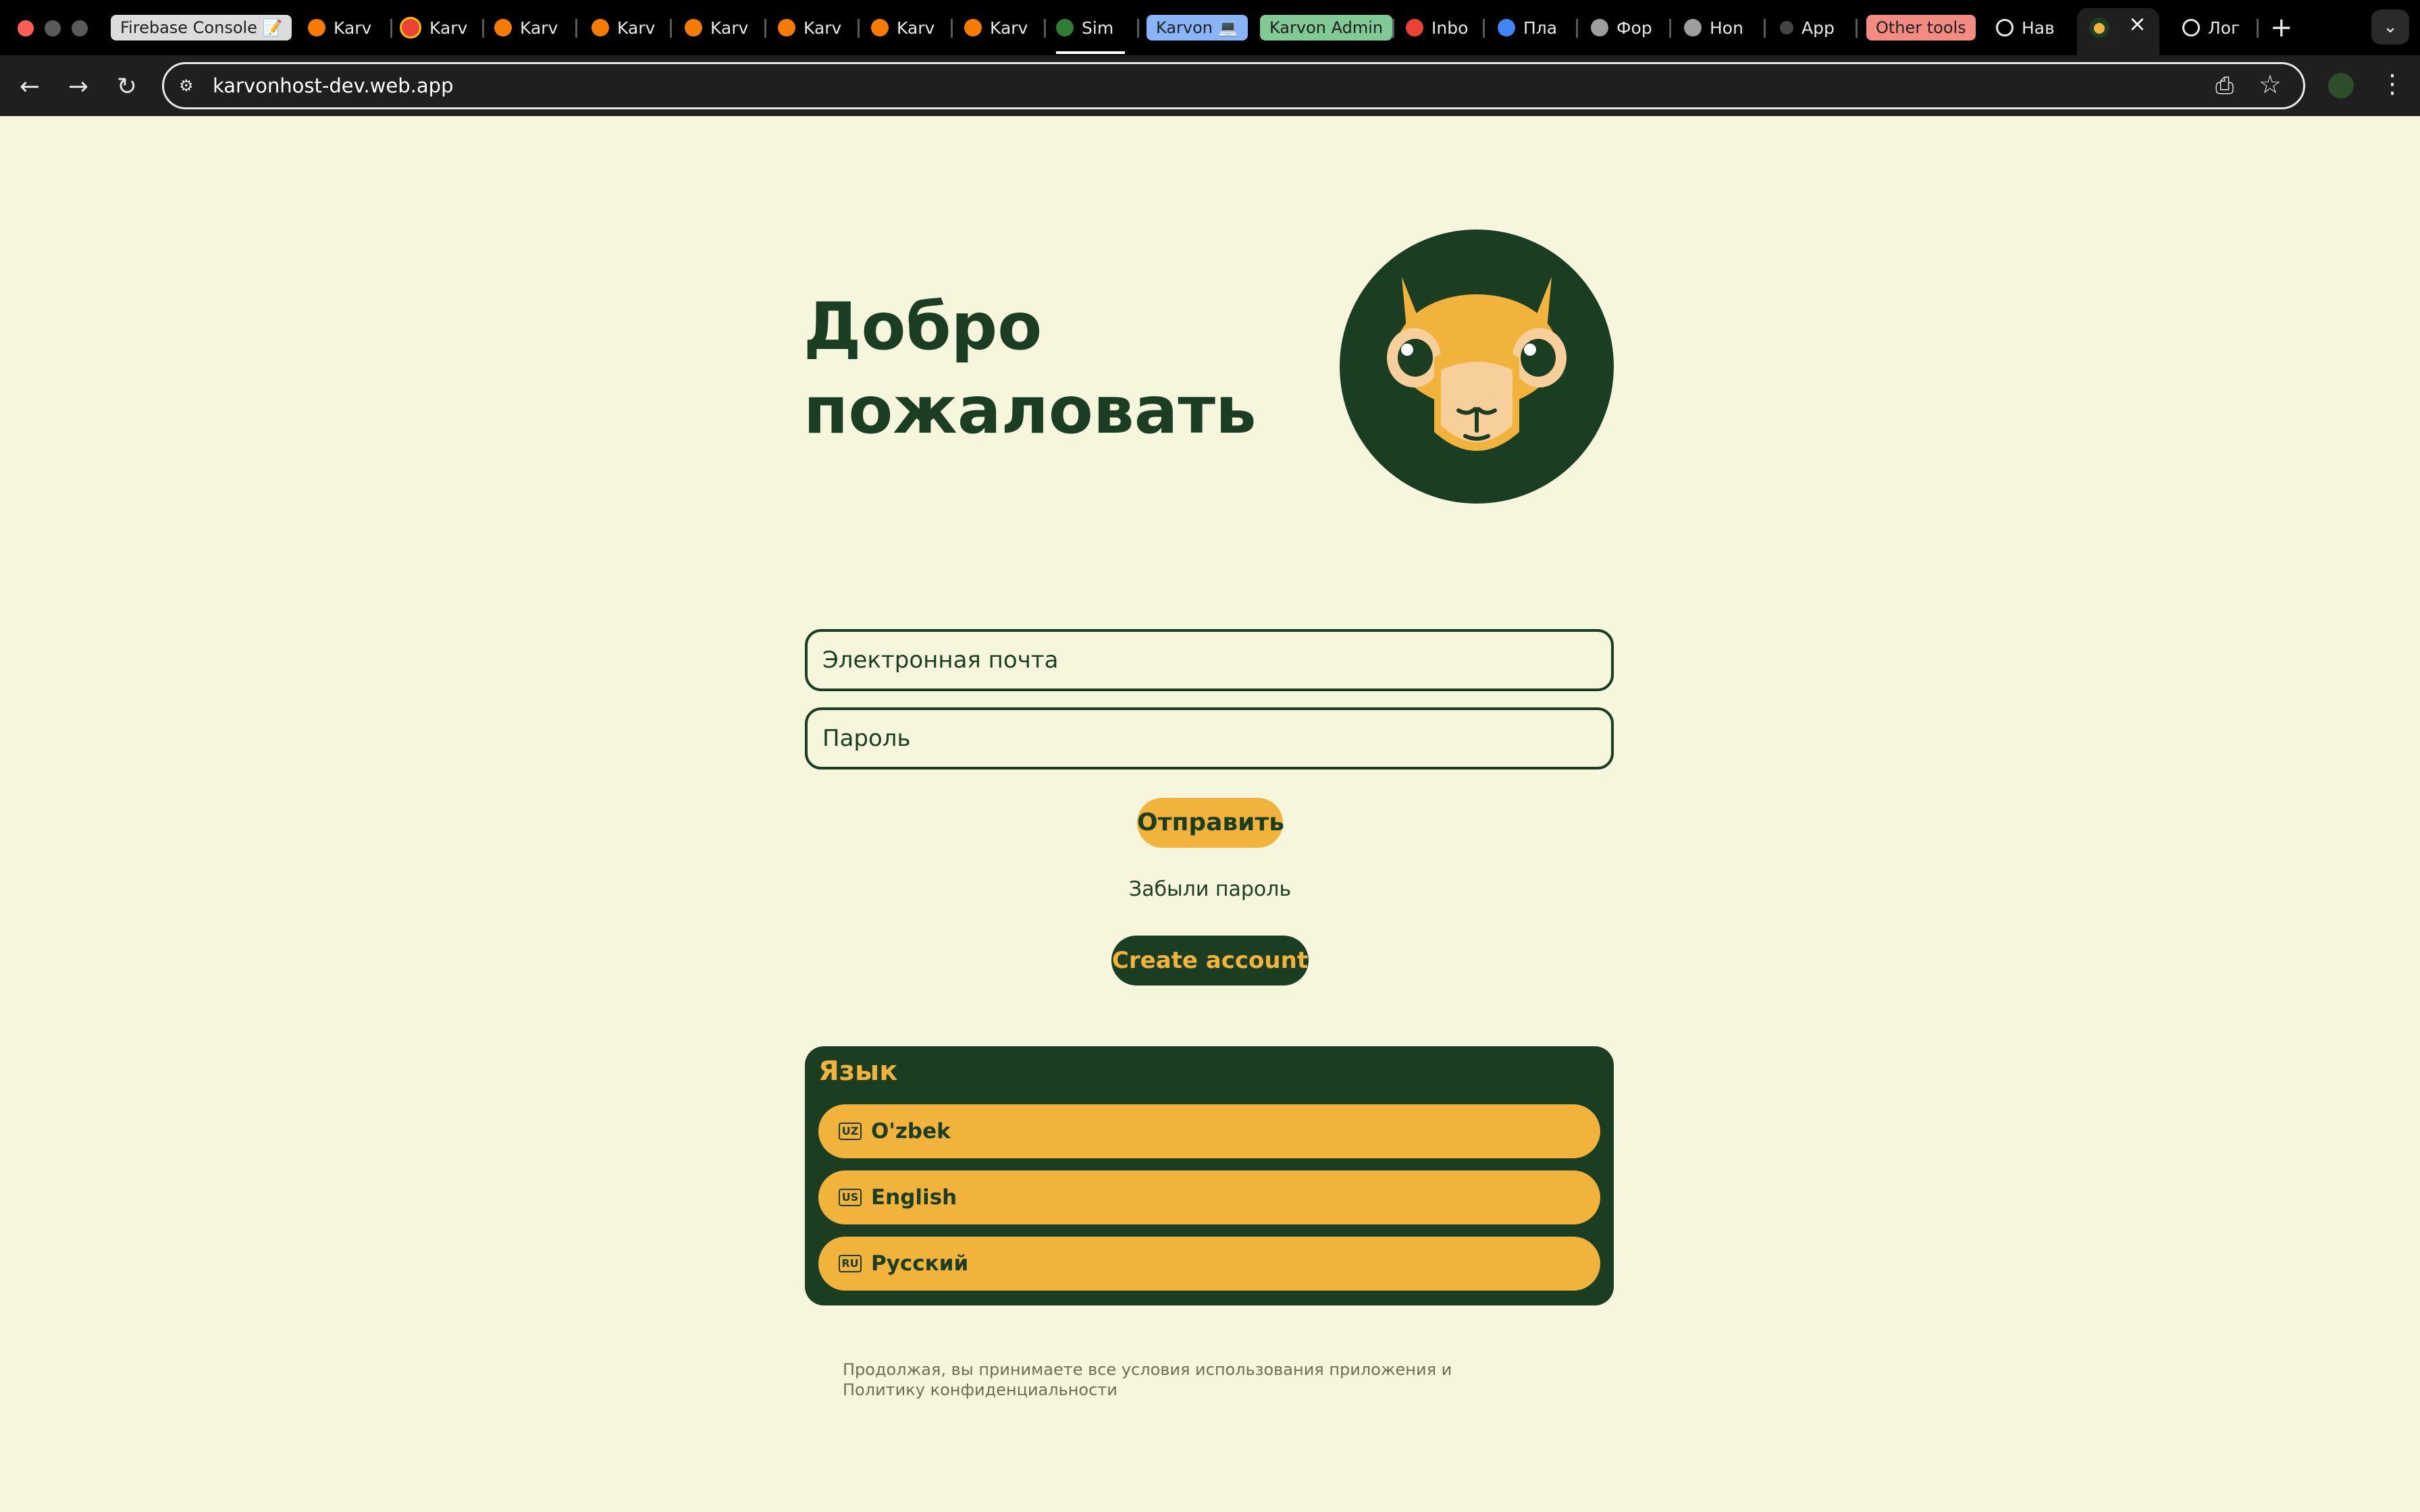 The height and width of the screenshot is (1512, 2420). What do you see at coordinates (1065, 27) in the screenshot?
I see `check-icon` at bounding box center [1065, 27].